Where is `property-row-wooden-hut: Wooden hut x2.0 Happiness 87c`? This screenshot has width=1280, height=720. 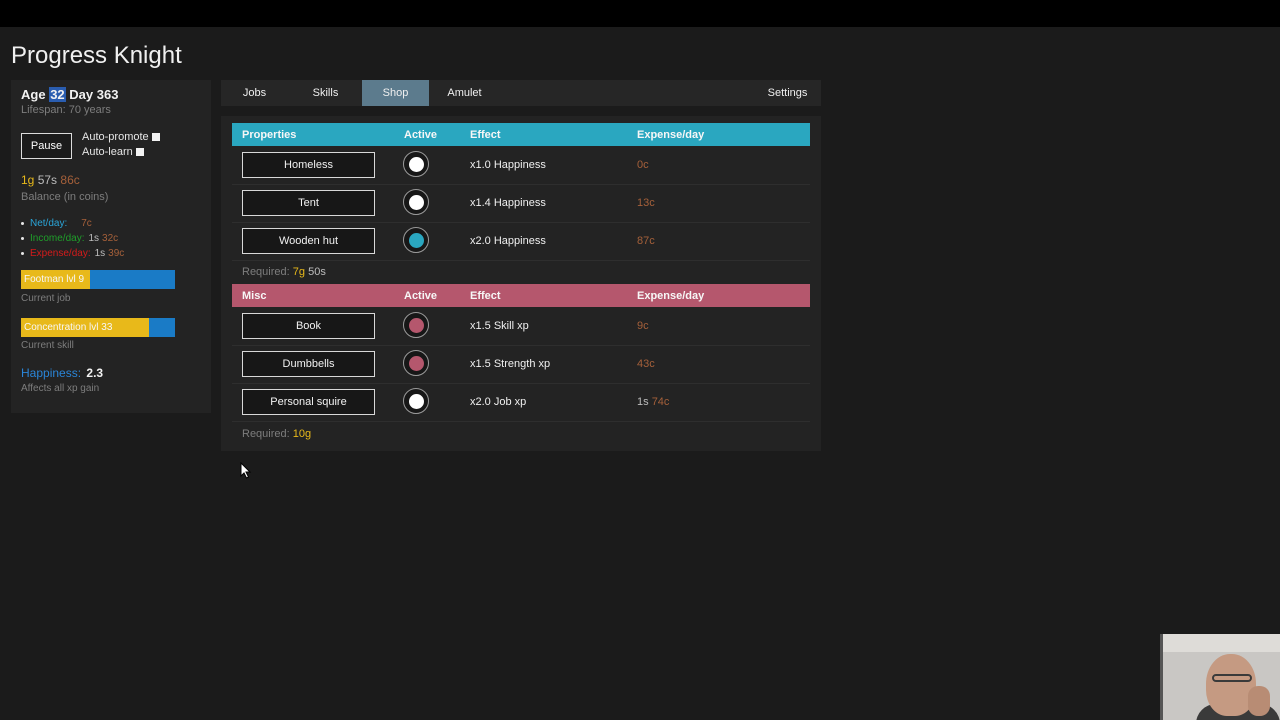
property-row-wooden-hut: Wooden hut x2.0 Happiness 87c is located at coordinates (521, 241).